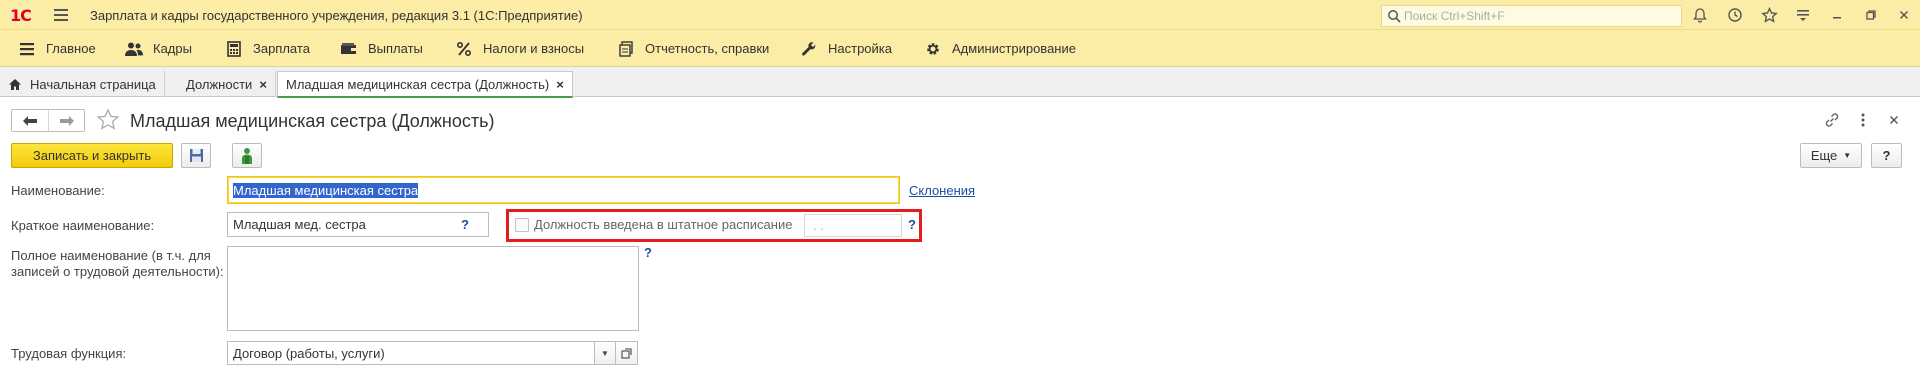  What do you see at coordinates (312, 121) in the screenshot?
I see `form-title: Младшая медицинская сестра (Должность)` at bounding box center [312, 121].